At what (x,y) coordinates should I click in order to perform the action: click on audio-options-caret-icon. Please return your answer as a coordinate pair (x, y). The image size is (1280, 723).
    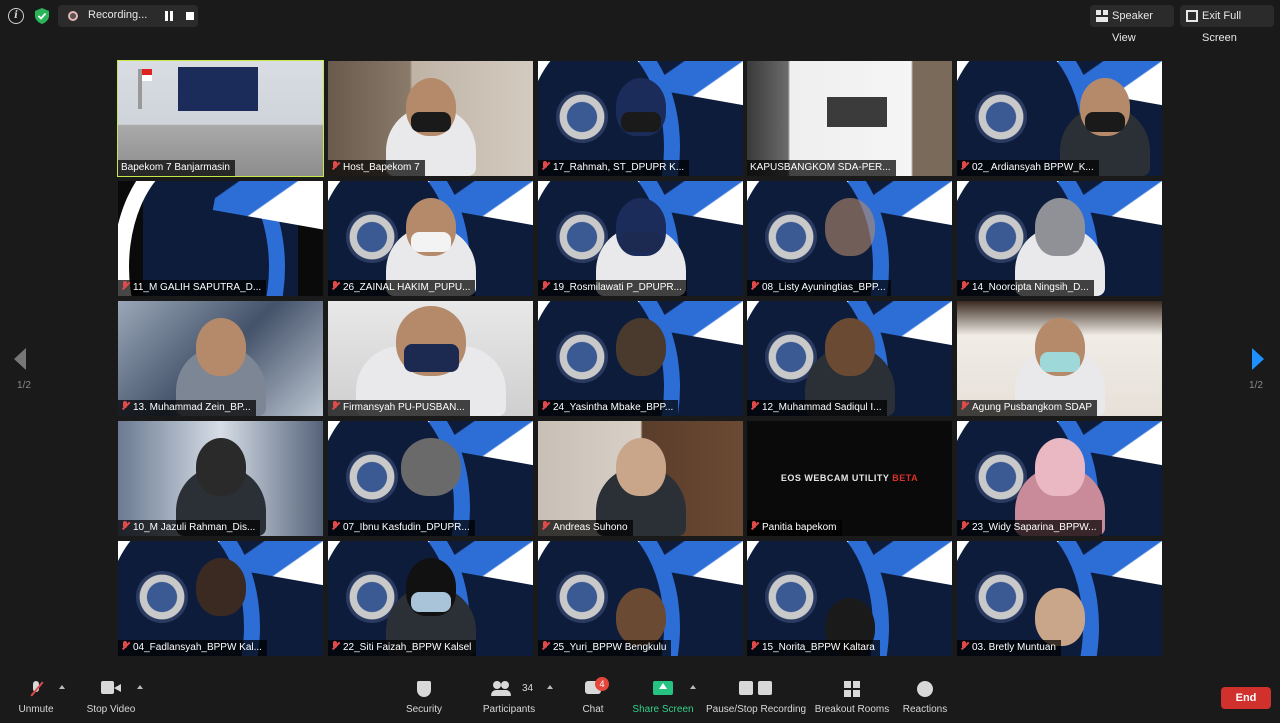
    Looking at the image, I should click on (62, 687).